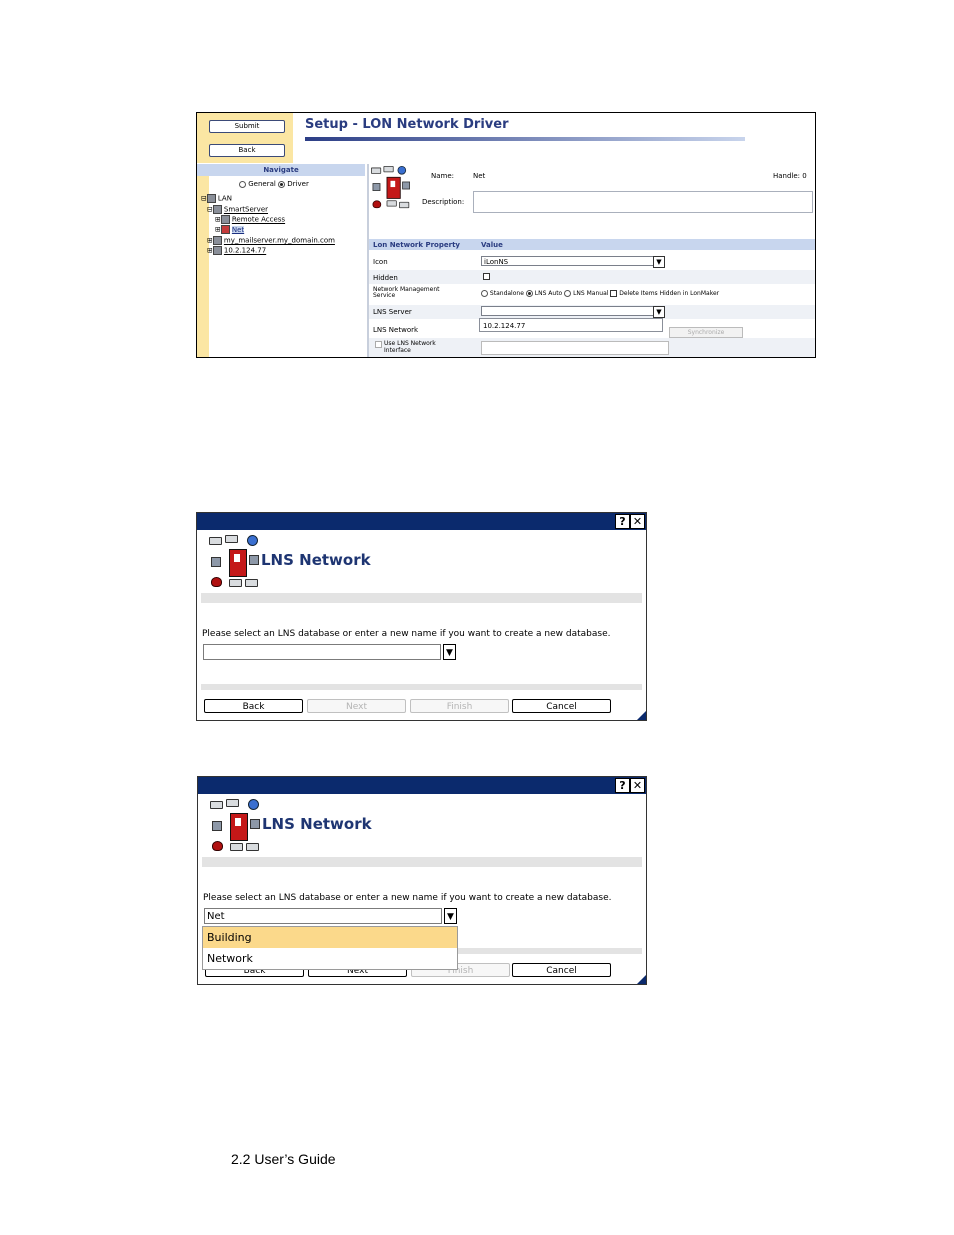 This screenshot has width=954, height=1235. I want to click on radio-lns-manual-label: LNS Manual, so click(591, 293).